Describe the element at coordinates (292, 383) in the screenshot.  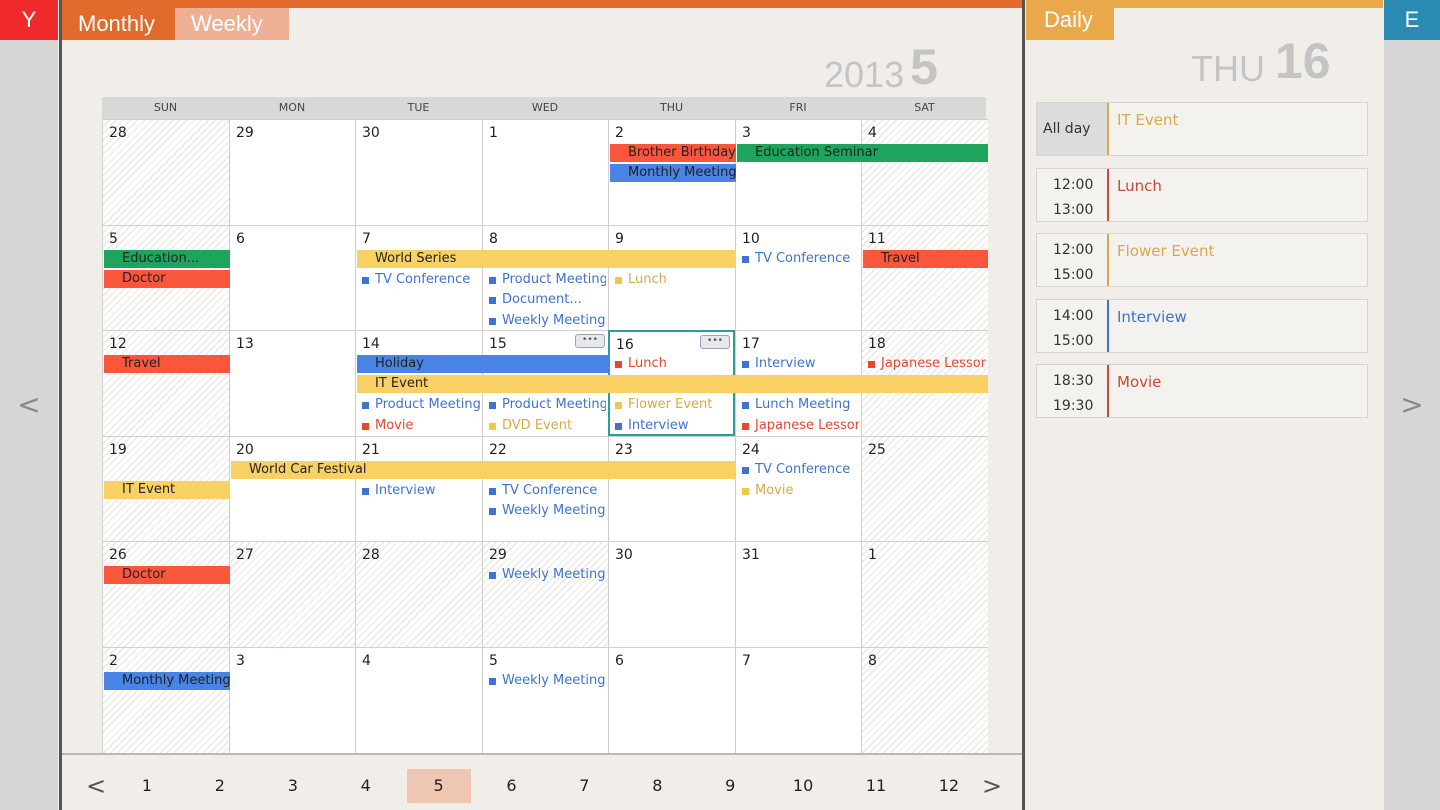
I see `day-cell: 13` at that location.